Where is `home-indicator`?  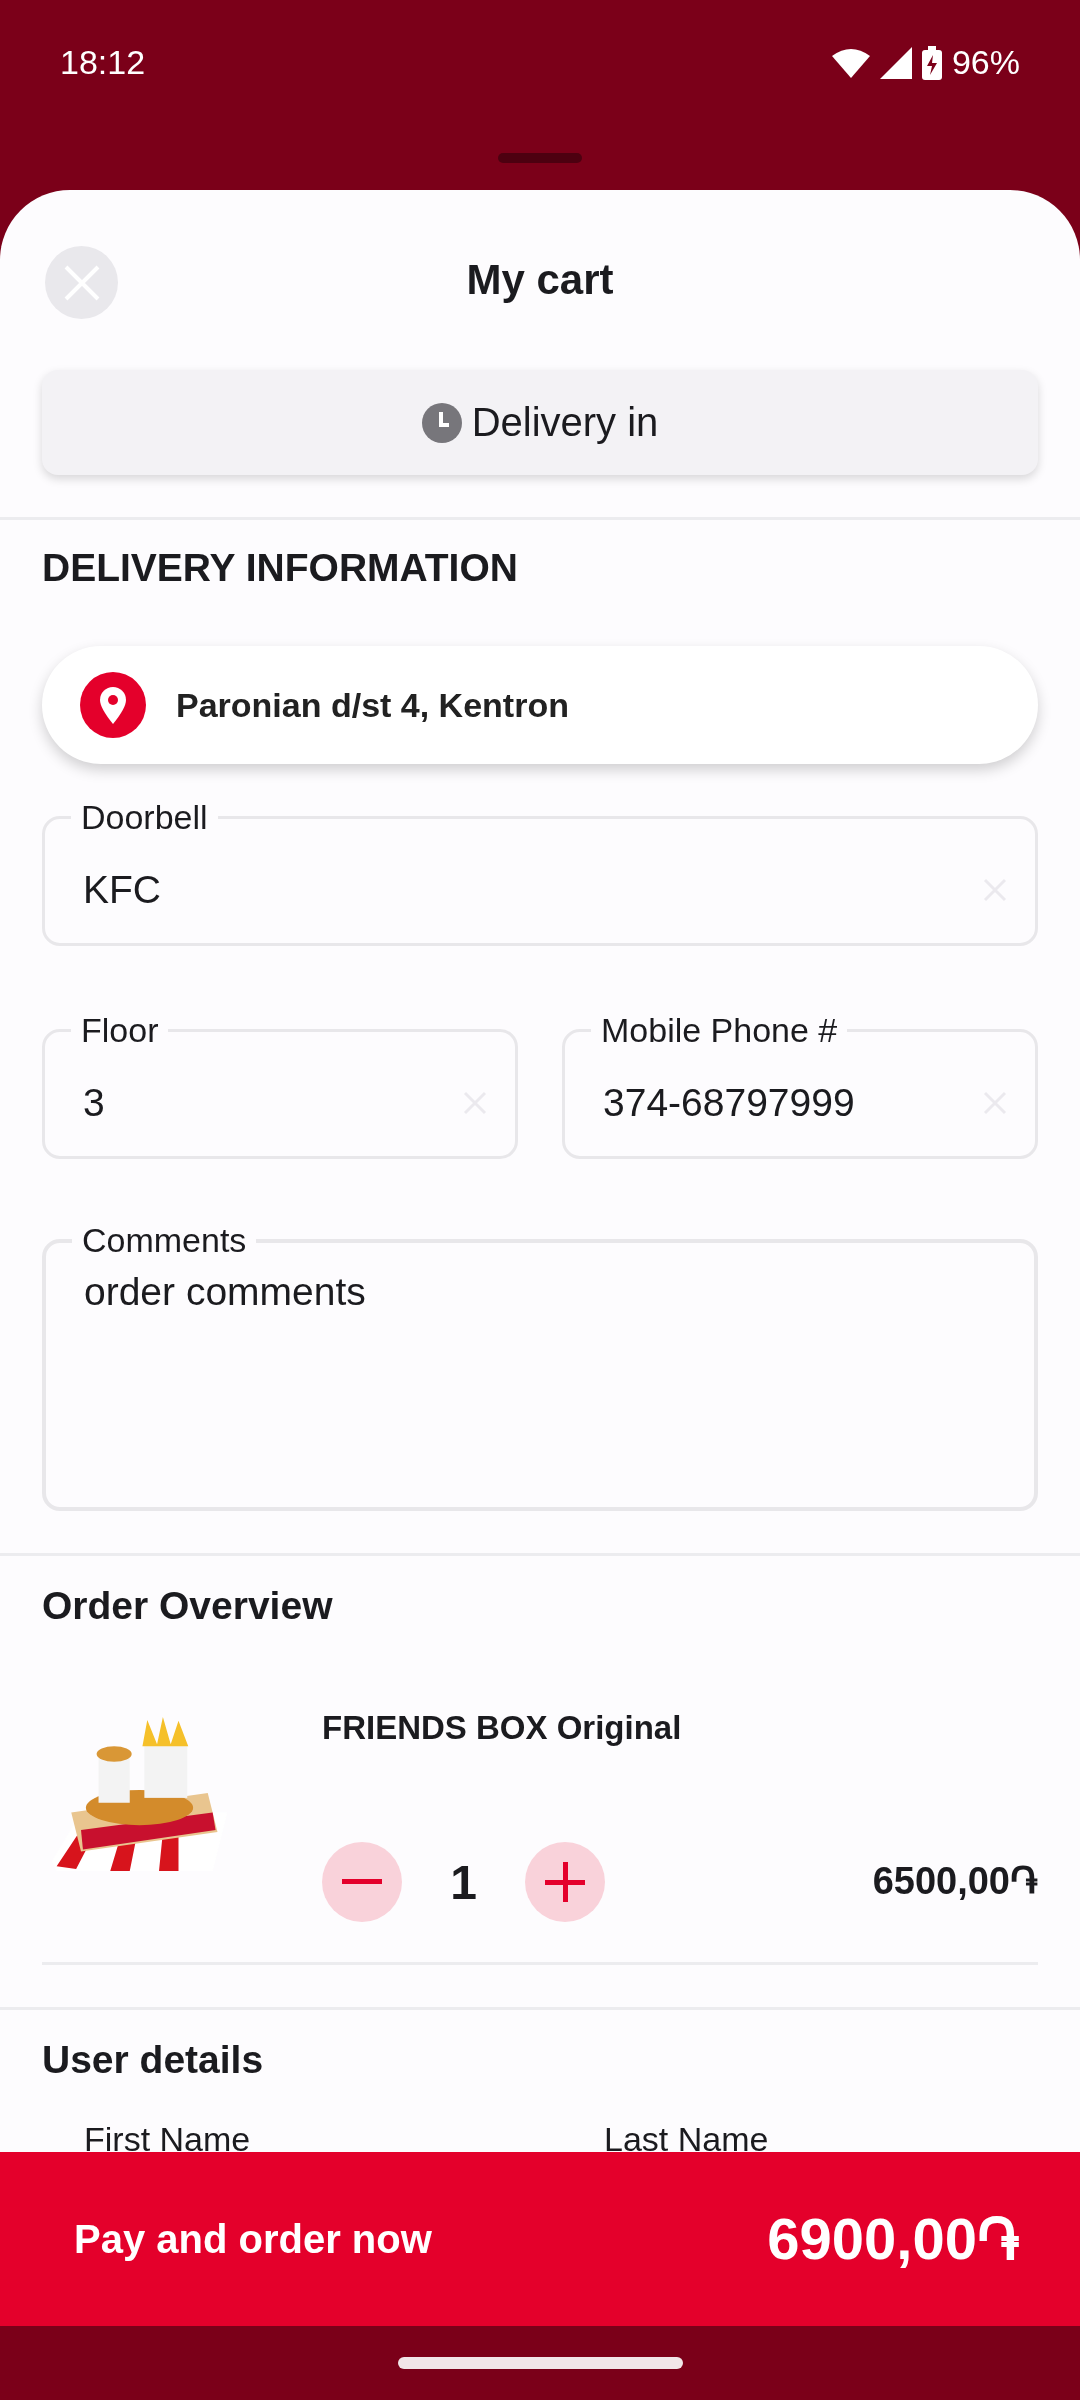
home-indicator is located at coordinates (540, 2363).